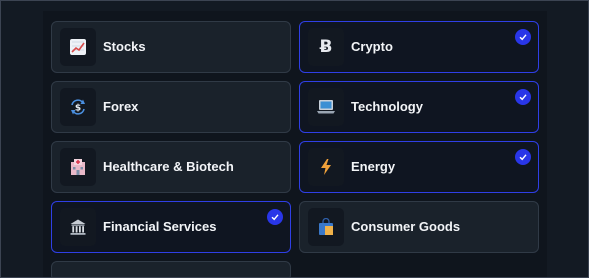  I want to click on lightning-icon, so click(326, 167).